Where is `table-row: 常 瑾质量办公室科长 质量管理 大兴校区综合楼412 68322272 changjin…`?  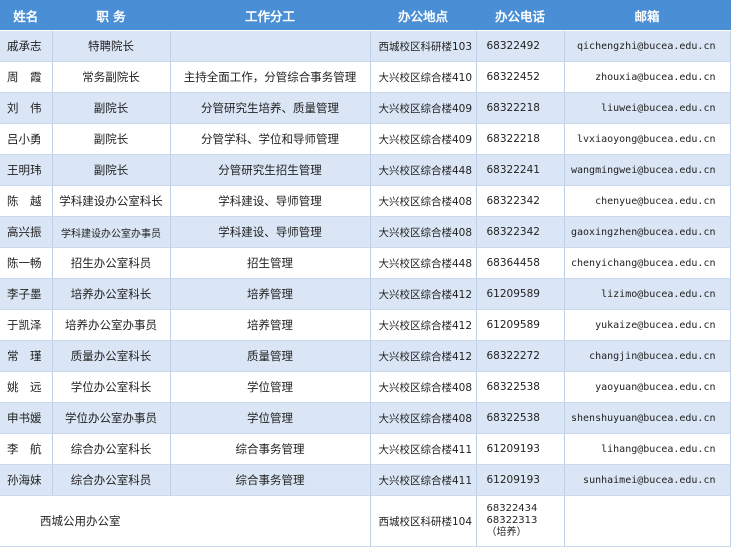
table-row: 常 瑾质量办公室科长 质量管理 大兴校区综合楼412 68322272 changjin… is located at coordinates (365, 356).